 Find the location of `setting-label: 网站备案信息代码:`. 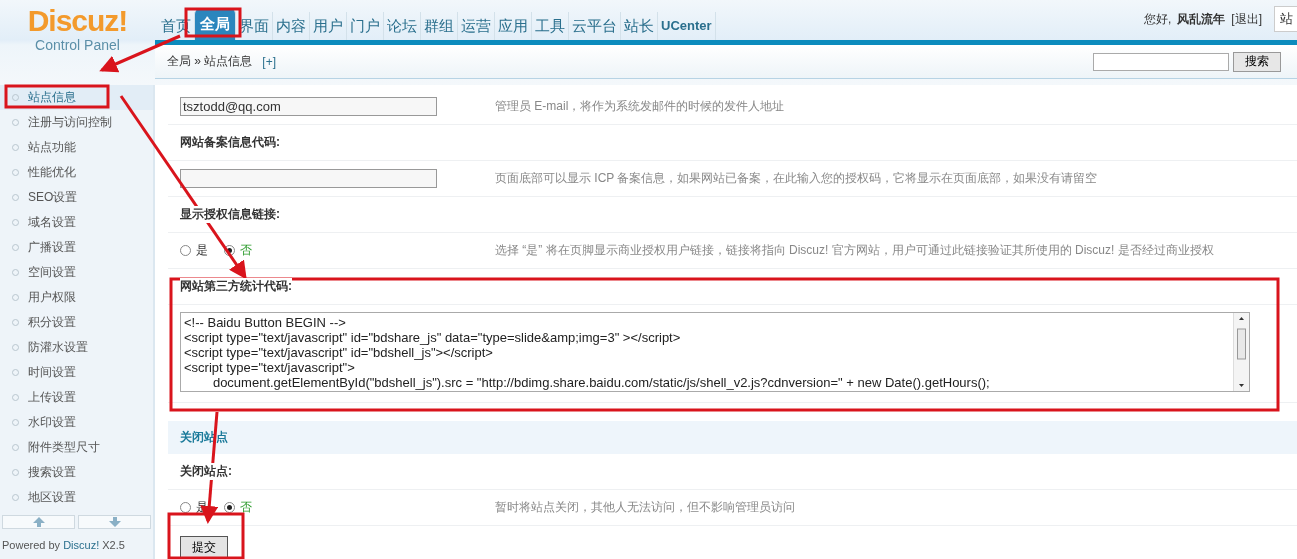

setting-label: 网站备案信息代码: is located at coordinates (230, 142).